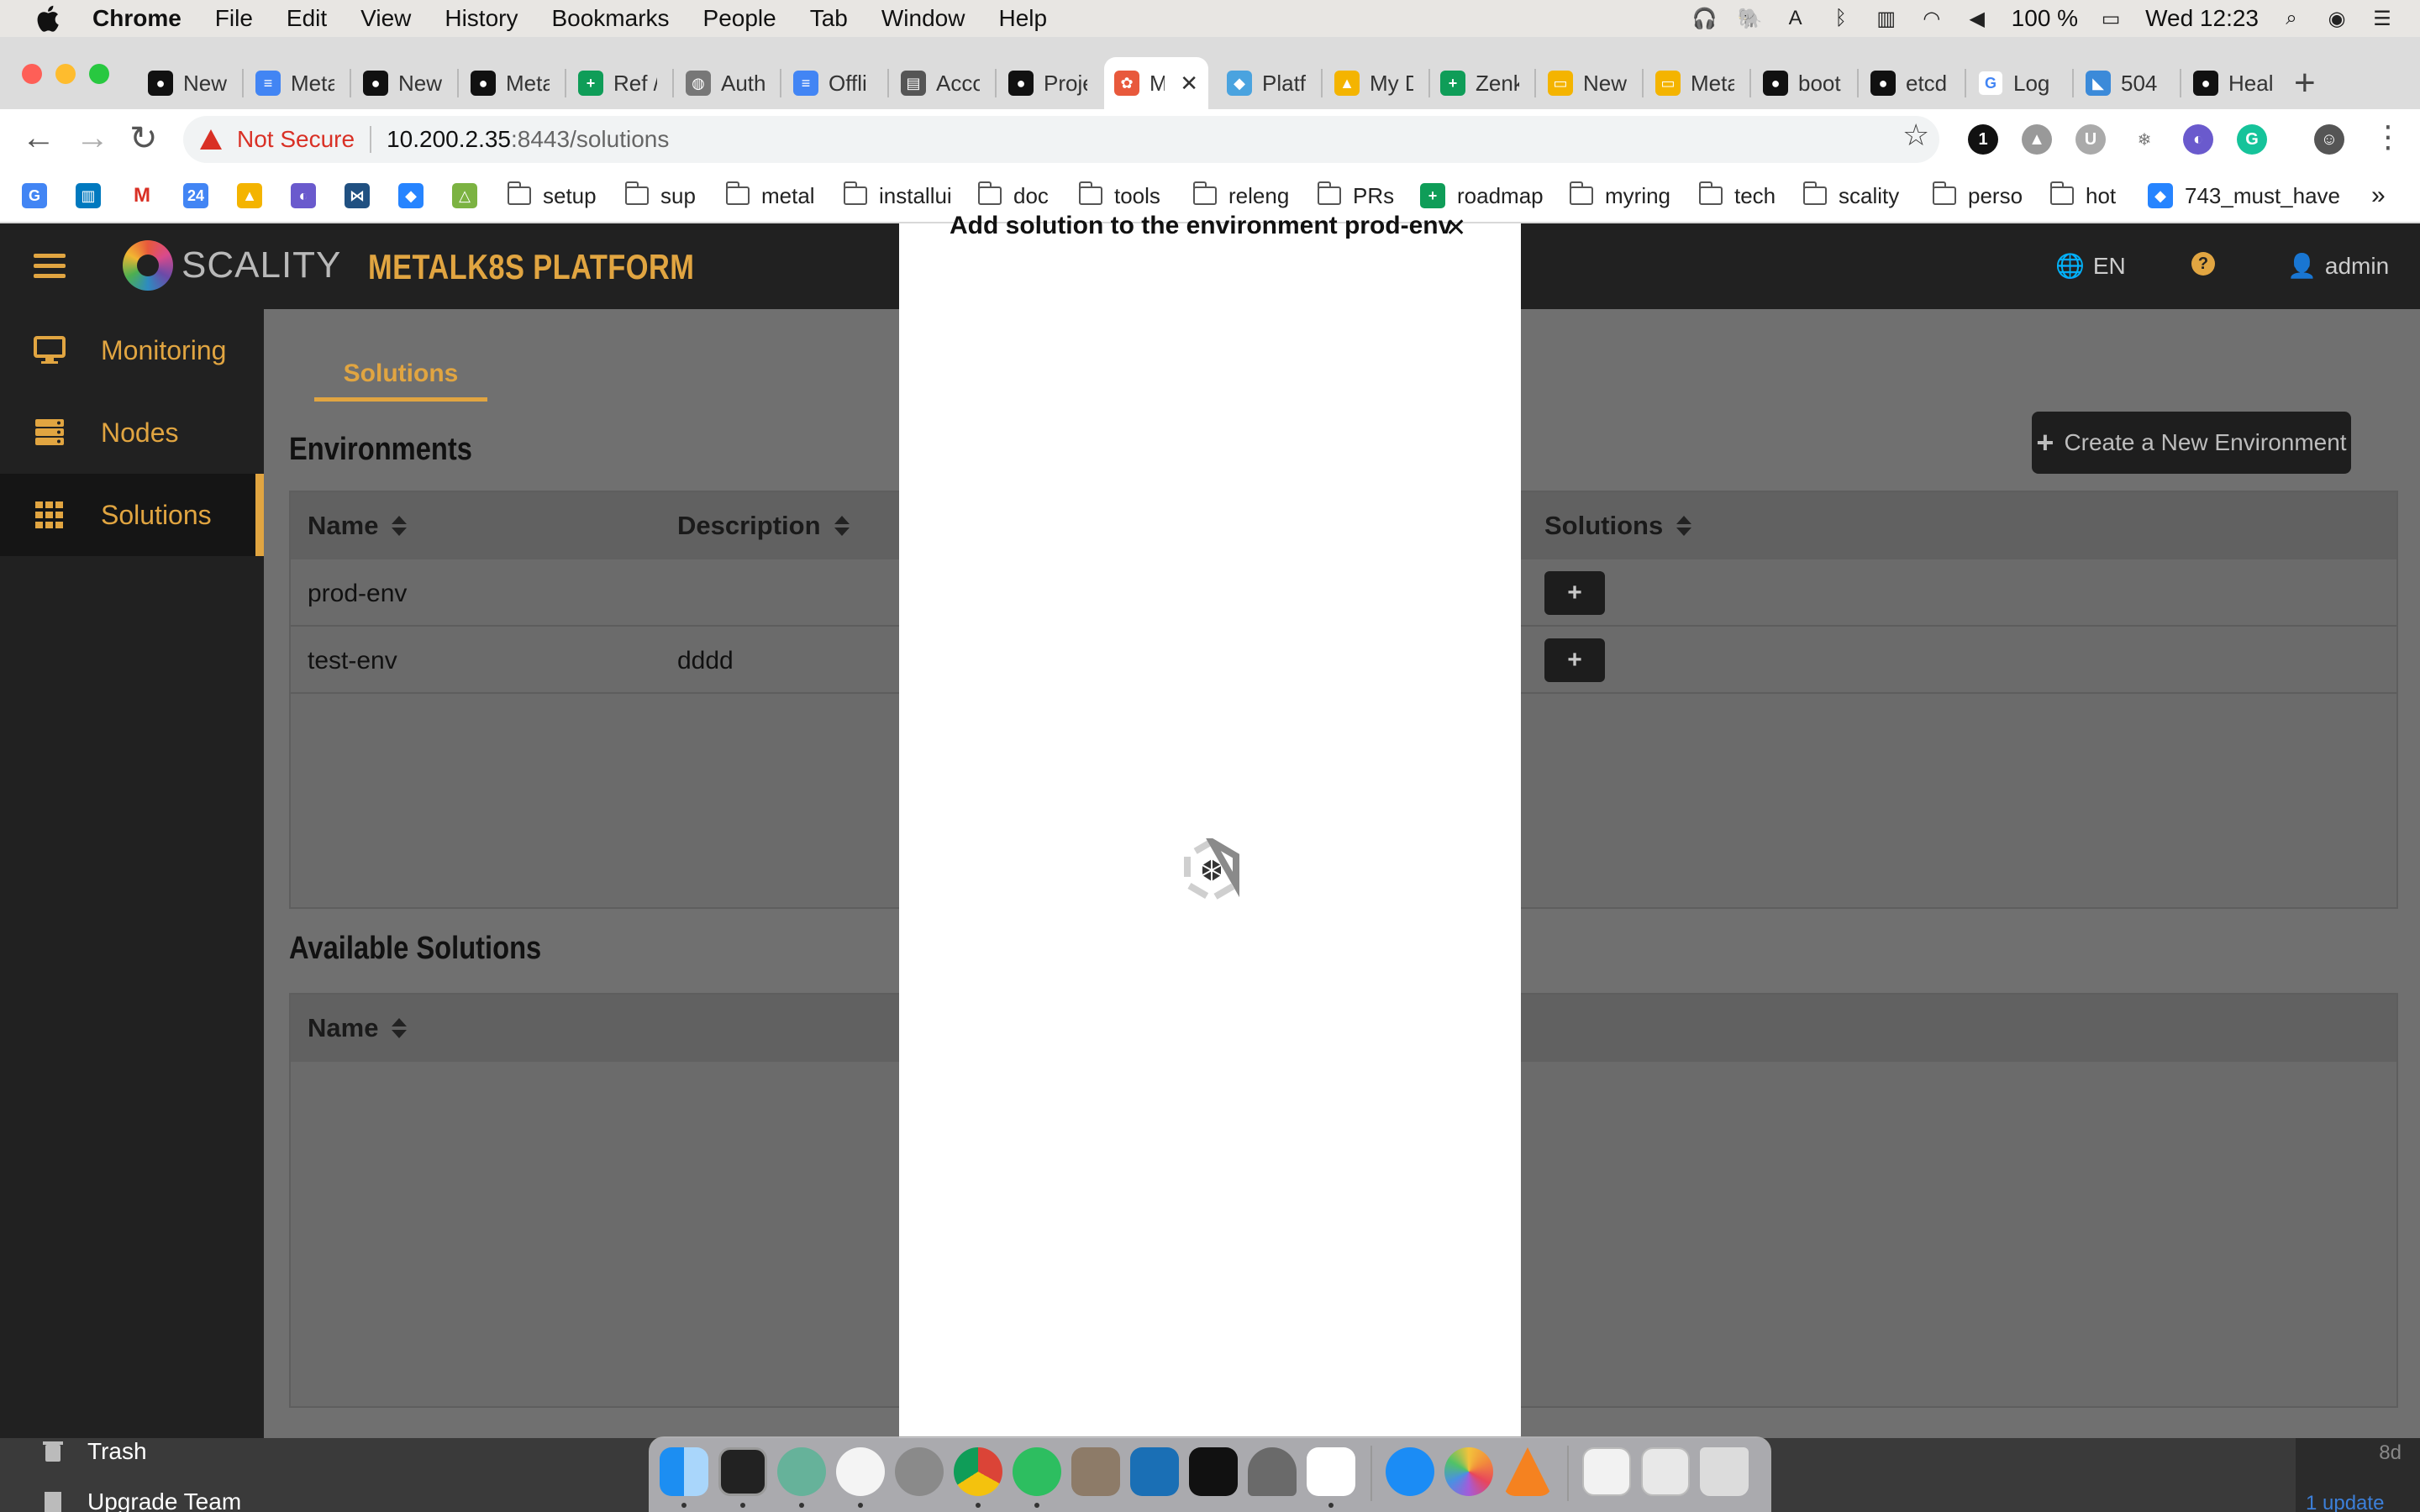  What do you see at coordinates (2090, 139) in the screenshot?
I see `ublock-extension-icon: U` at bounding box center [2090, 139].